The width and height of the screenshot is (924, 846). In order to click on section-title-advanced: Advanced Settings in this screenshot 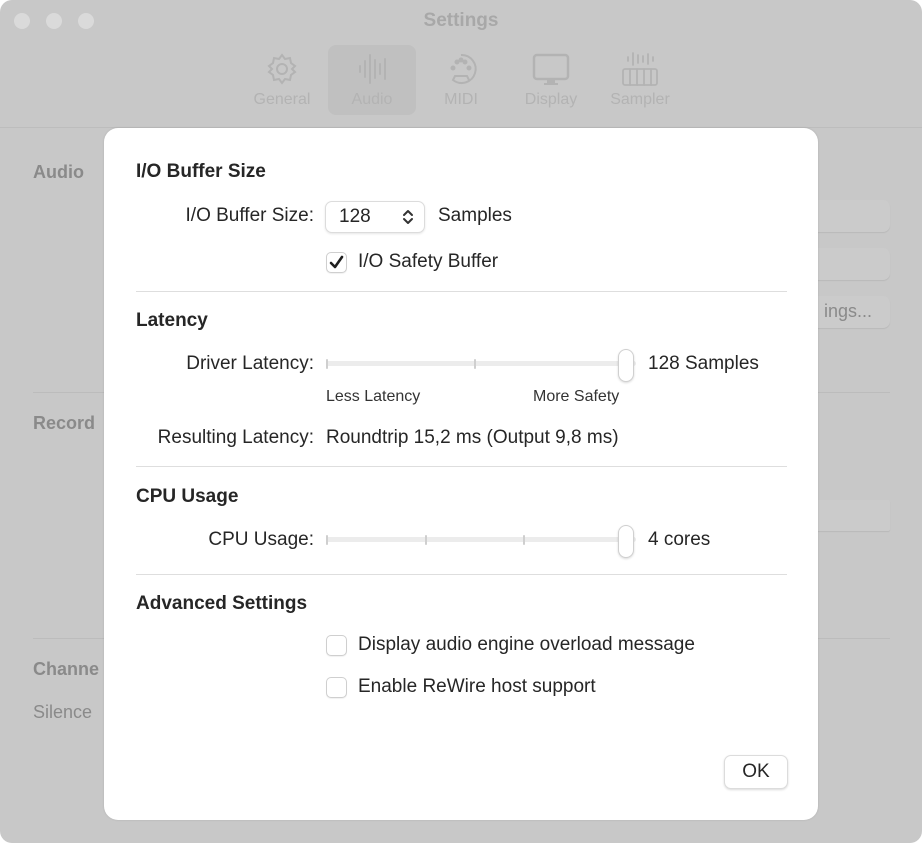, I will do `click(222, 603)`.